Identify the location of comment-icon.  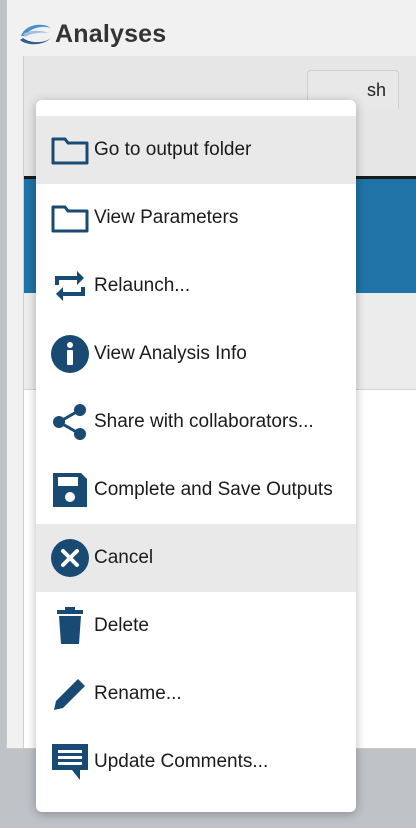
(70, 762).